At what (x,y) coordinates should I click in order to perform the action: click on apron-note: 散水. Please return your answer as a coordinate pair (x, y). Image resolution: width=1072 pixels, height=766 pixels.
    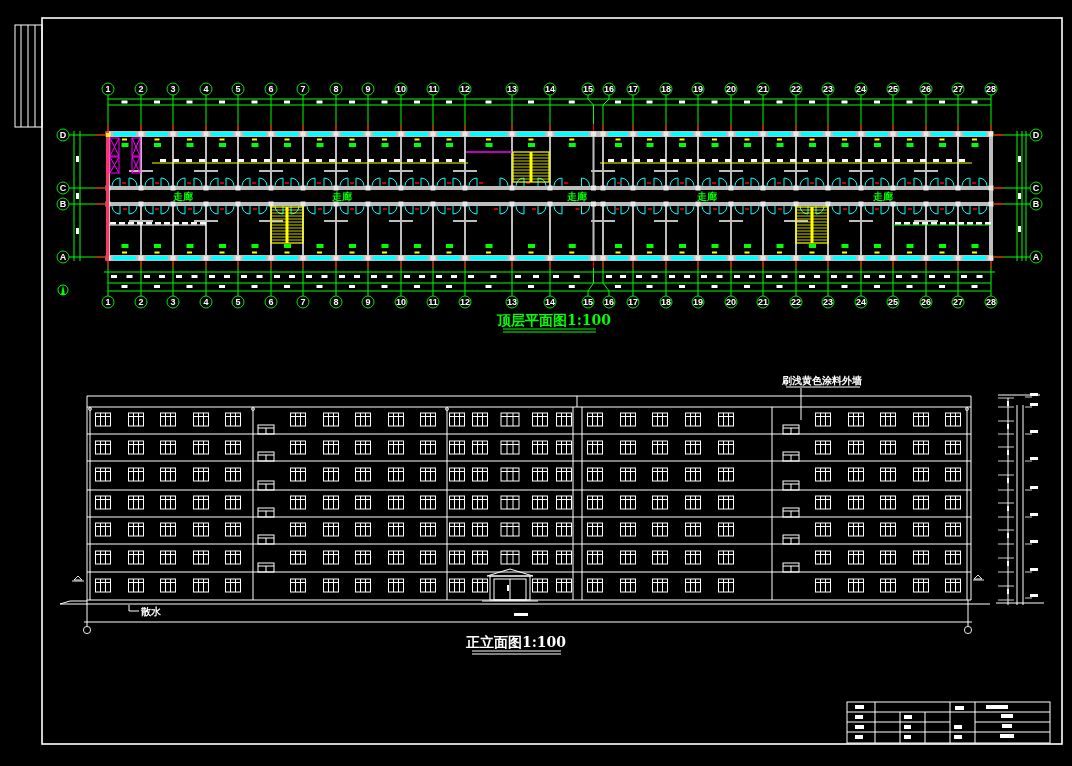
    Looking at the image, I should click on (151, 611).